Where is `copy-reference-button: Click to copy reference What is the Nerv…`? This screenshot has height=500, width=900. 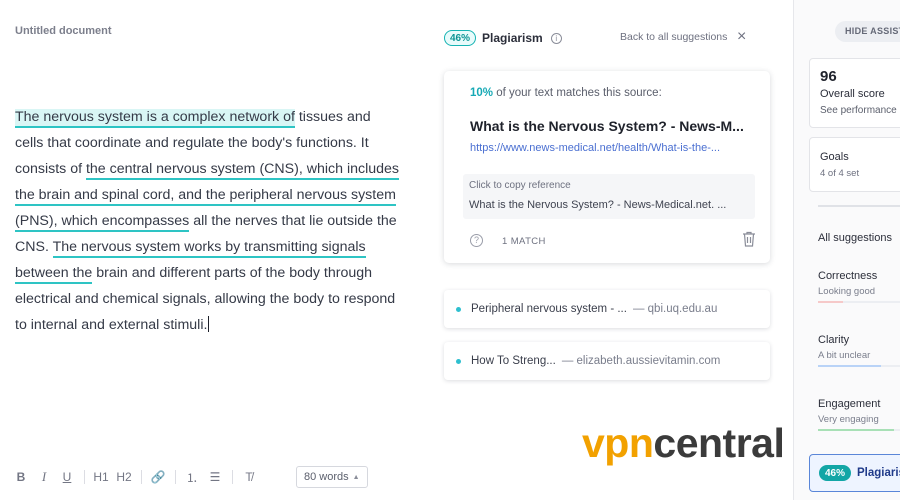
copy-reference-button: Click to copy reference What is the Nerv… is located at coordinates (609, 196).